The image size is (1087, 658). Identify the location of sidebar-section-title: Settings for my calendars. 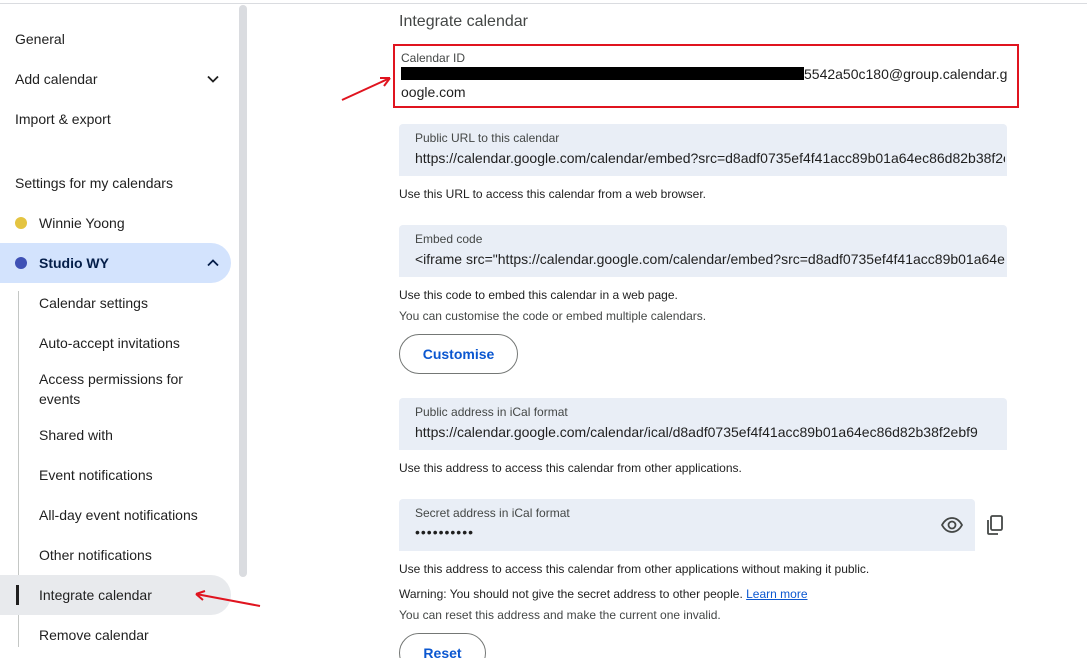
(94, 183).